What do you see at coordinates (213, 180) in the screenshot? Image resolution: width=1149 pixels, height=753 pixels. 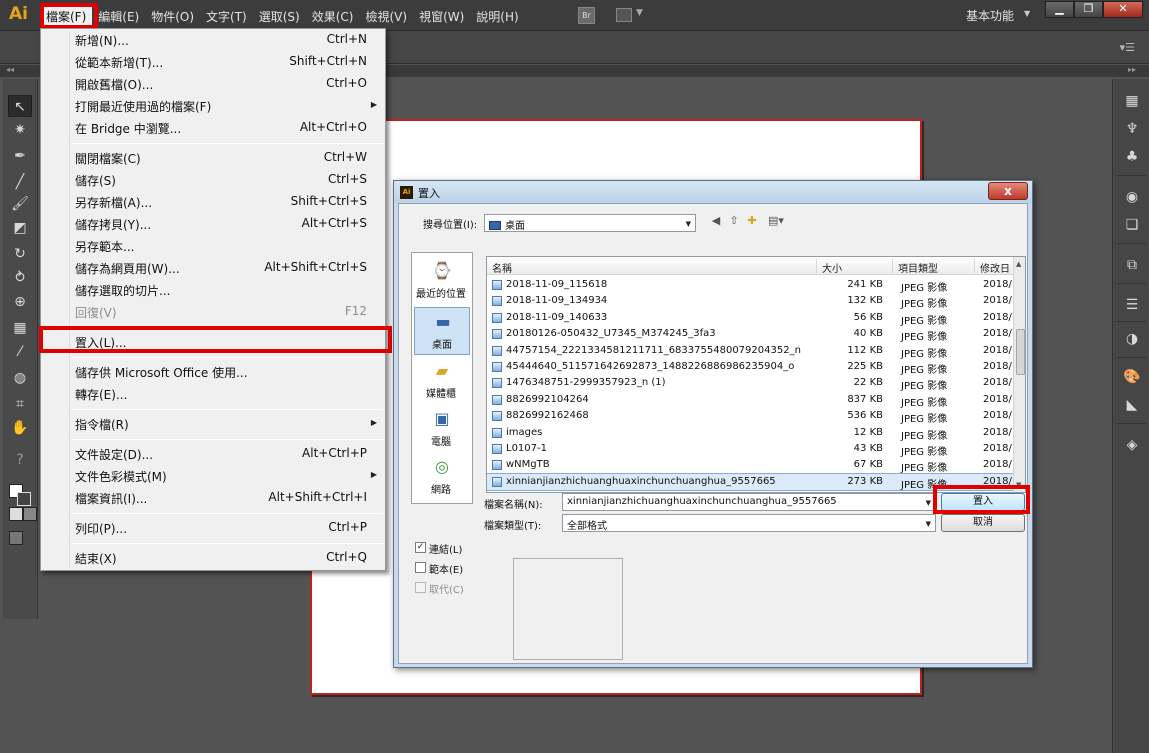 I see `menu-item-save: 儲存(S) Ctrl+S` at bounding box center [213, 180].